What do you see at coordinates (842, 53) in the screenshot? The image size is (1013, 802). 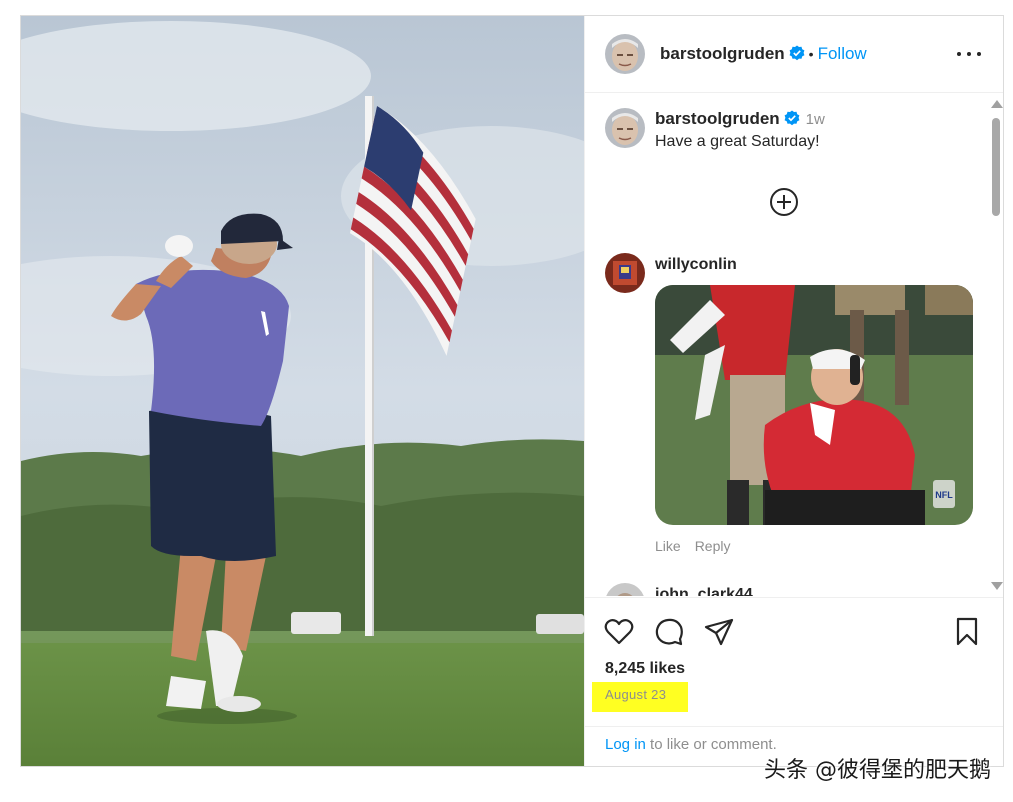 I see `follow-button: Follow` at bounding box center [842, 53].